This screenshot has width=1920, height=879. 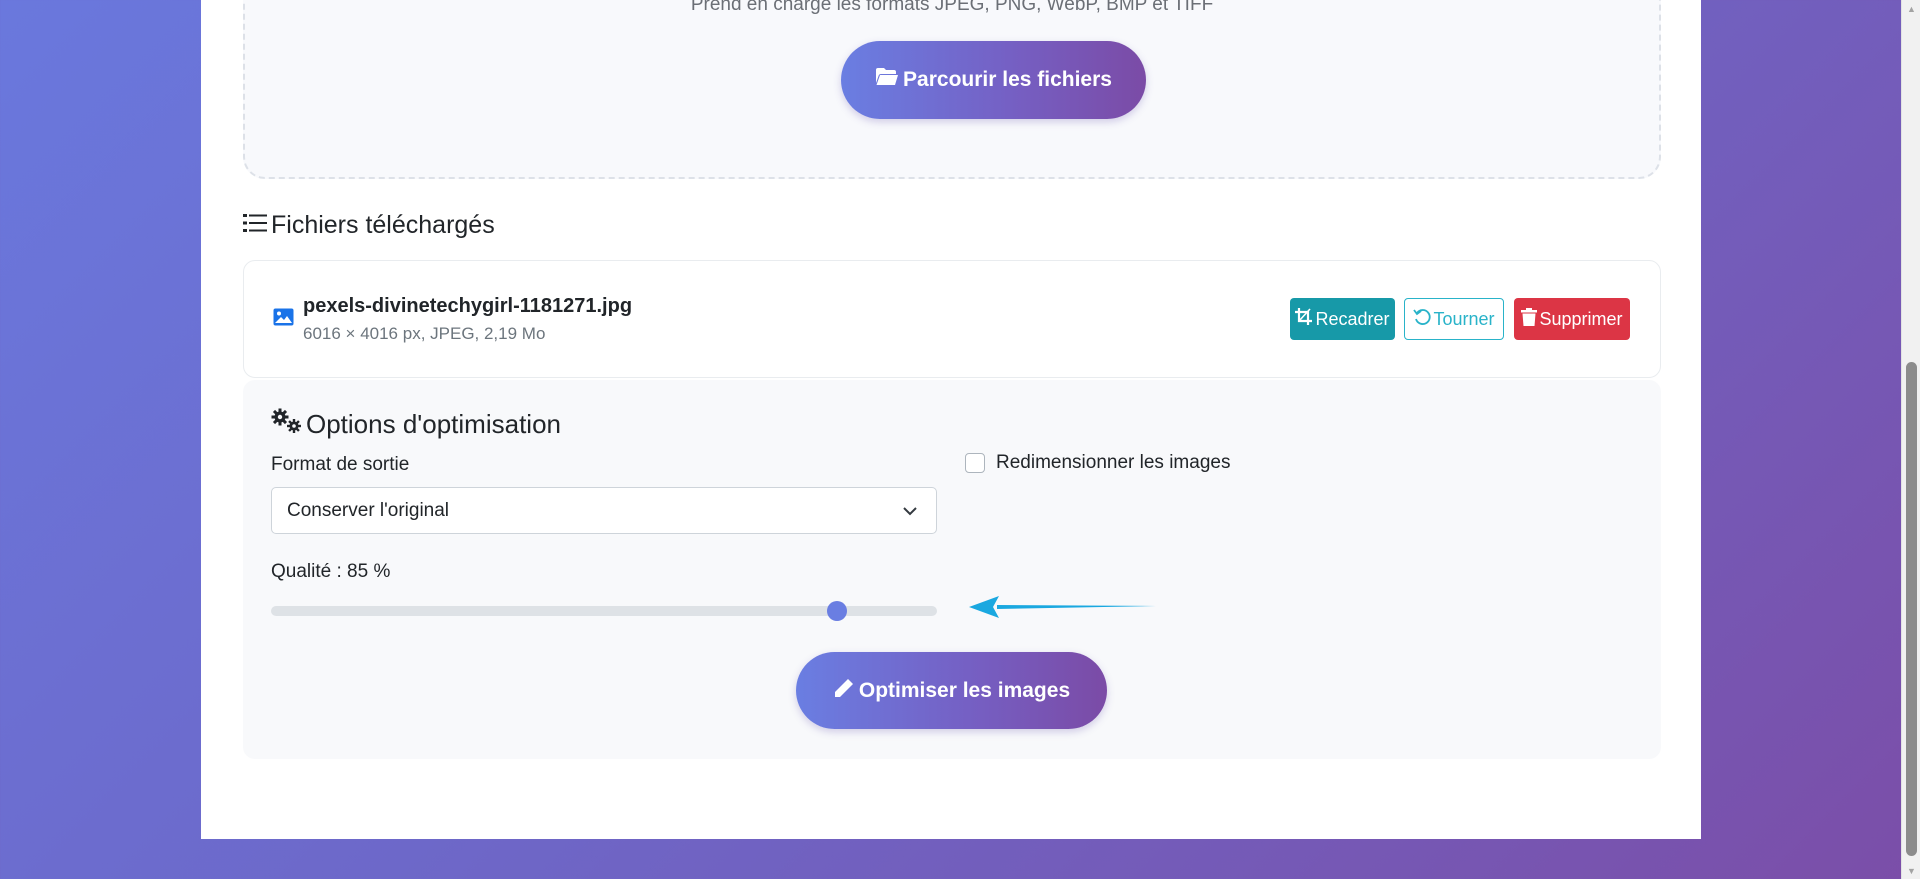 I want to click on rotate-button: Tourner, so click(x=1454, y=319).